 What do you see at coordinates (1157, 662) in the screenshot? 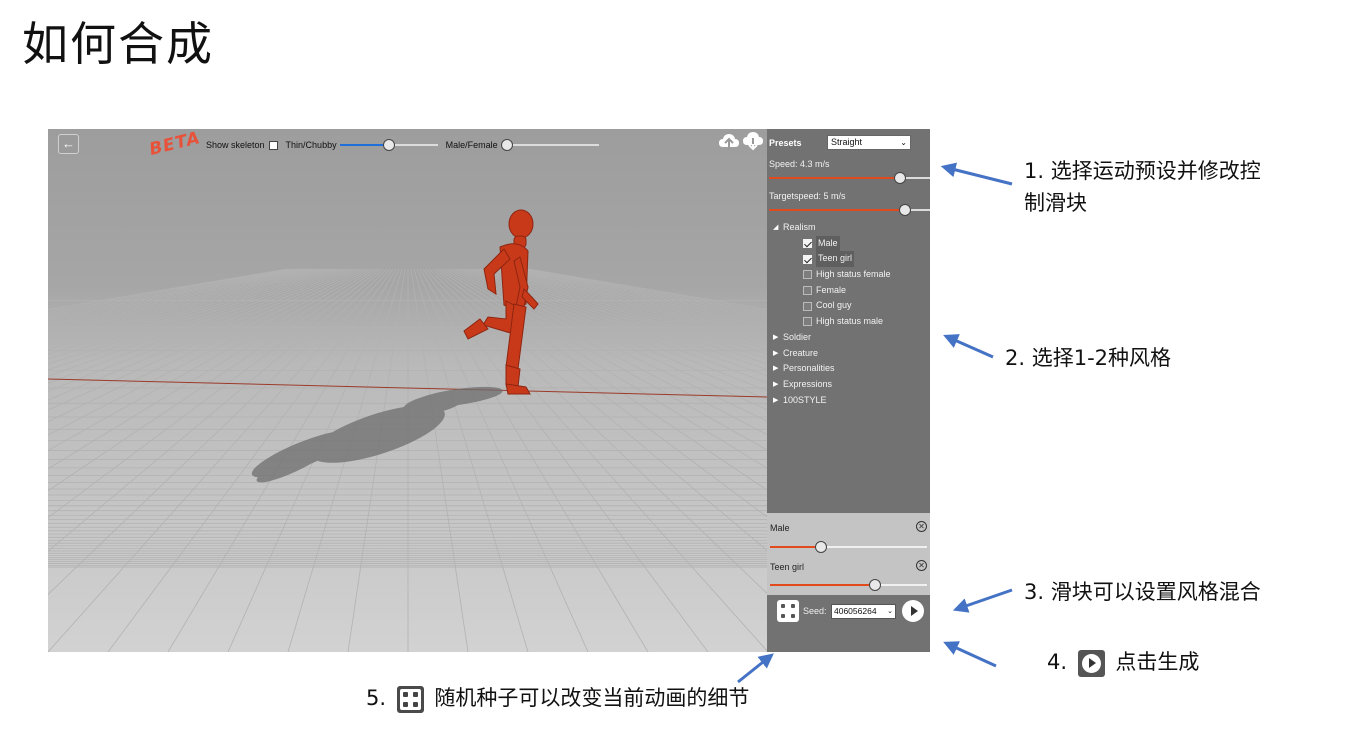
I see `annotation-4-text: 点击生成` at bounding box center [1157, 662].